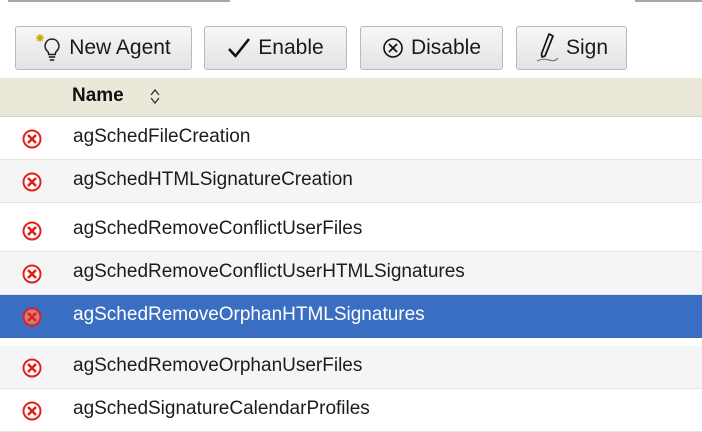 This screenshot has width=702, height=432. What do you see at coordinates (269, 271) in the screenshot?
I see `agent-name: agSchedRemoveConflictUserHTMLSignatures` at bounding box center [269, 271].